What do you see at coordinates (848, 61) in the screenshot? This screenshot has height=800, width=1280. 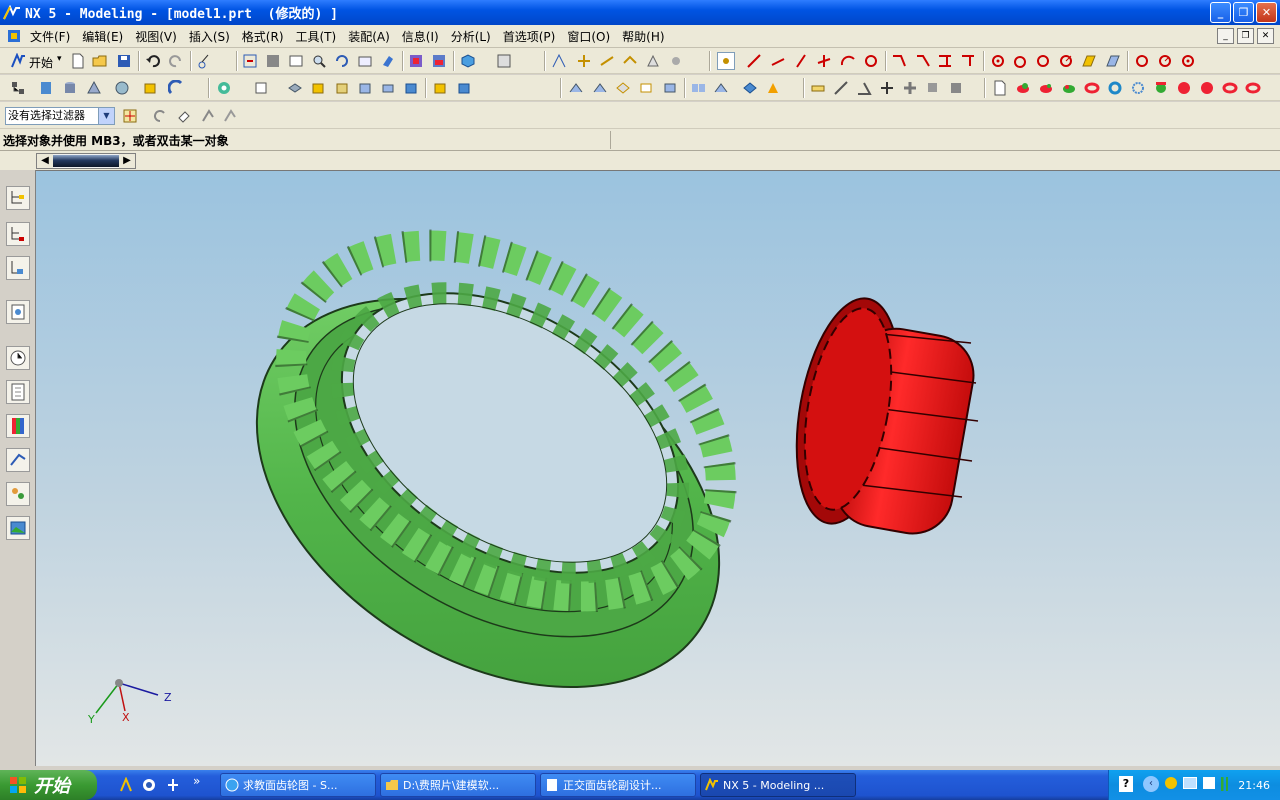 I see `arc-icon` at bounding box center [848, 61].